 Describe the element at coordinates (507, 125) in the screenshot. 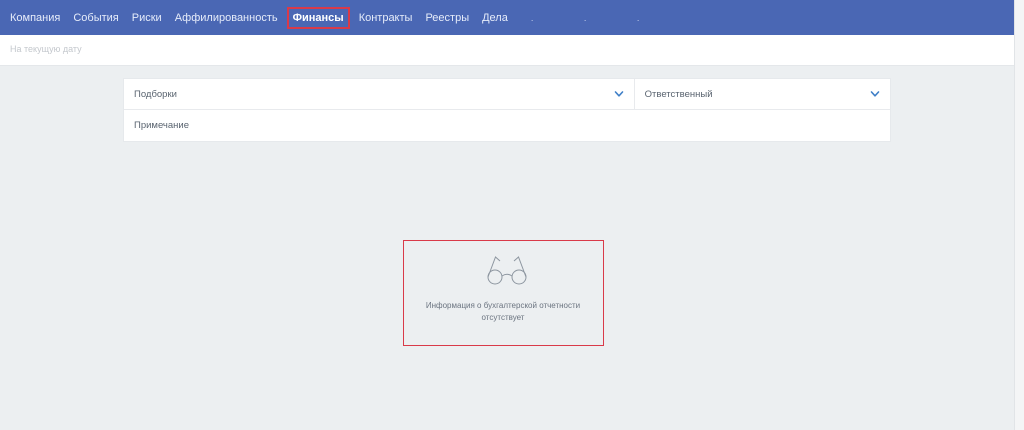

I see `note-field: Примечание` at that location.